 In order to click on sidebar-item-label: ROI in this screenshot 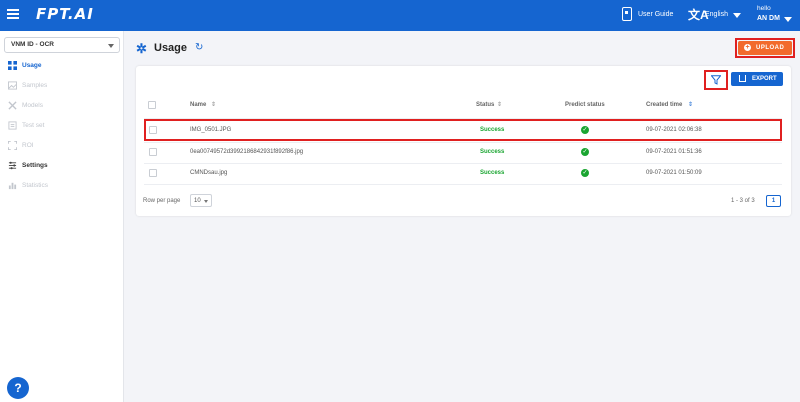, I will do `click(28, 145)`.